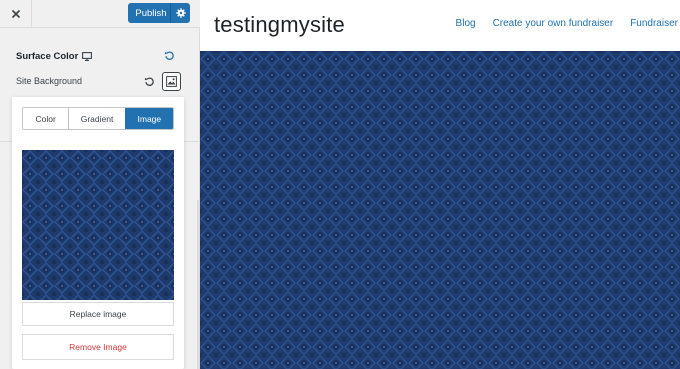 Image resolution: width=680 pixels, height=369 pixels. What do you see at coordinates (180, 13) in the screenshot?
I see `gear-icon` at bounding box center [180, 13].